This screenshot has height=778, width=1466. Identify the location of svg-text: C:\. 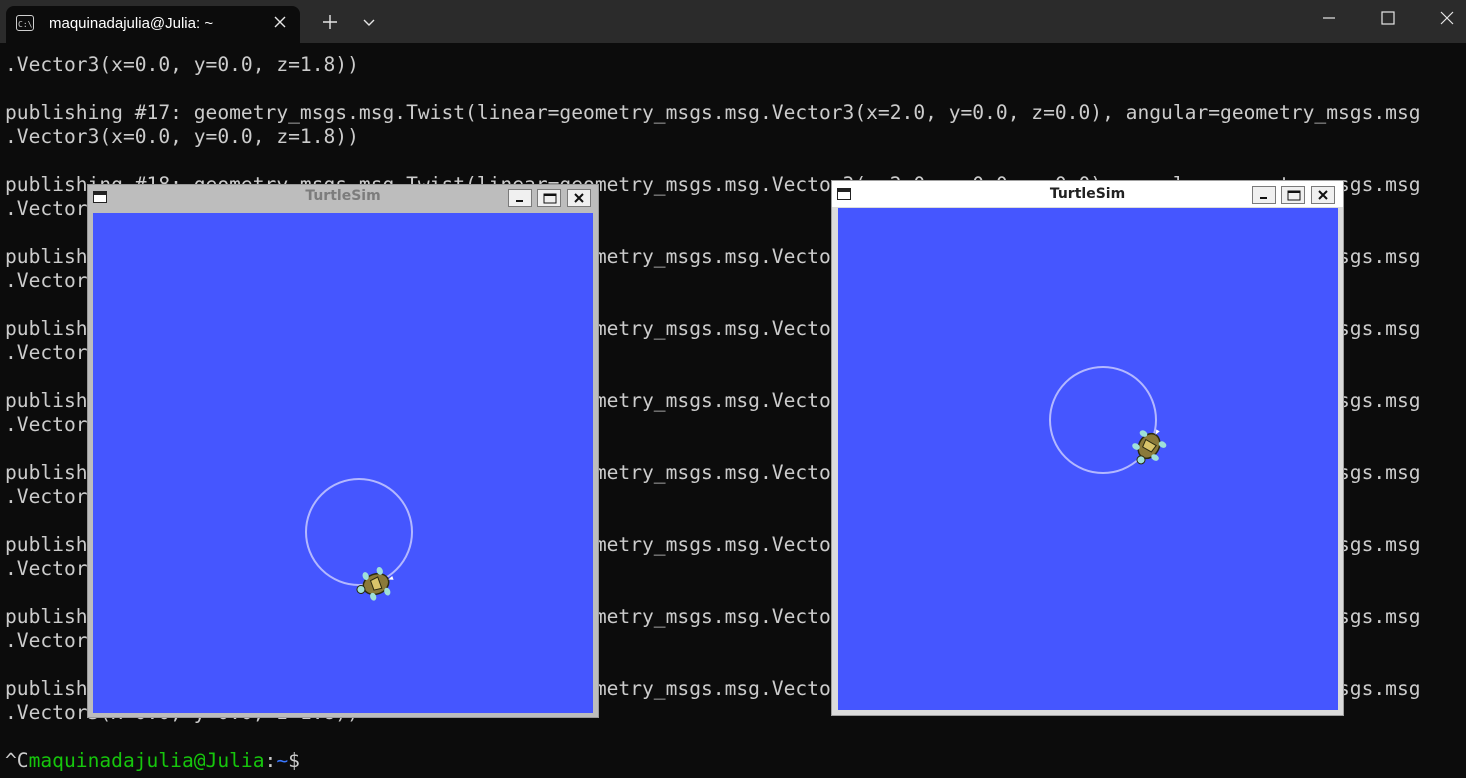
(25, 24).